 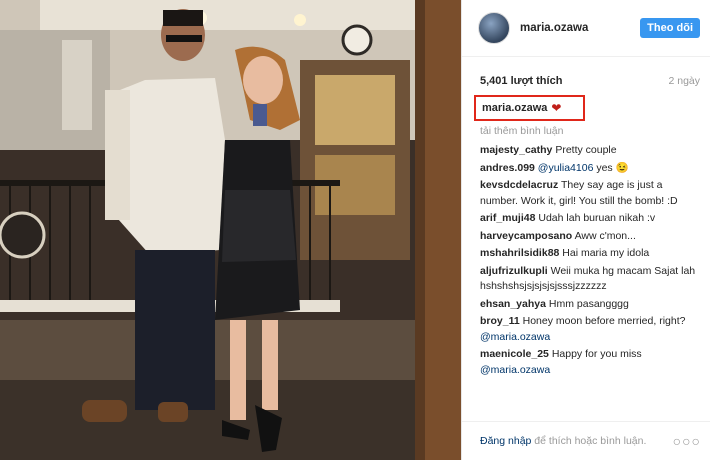 What do you see at coordinates (687, 441) in the screenshot?
I see `more-options-icon: ○○○` at bounding box center [687, 441].